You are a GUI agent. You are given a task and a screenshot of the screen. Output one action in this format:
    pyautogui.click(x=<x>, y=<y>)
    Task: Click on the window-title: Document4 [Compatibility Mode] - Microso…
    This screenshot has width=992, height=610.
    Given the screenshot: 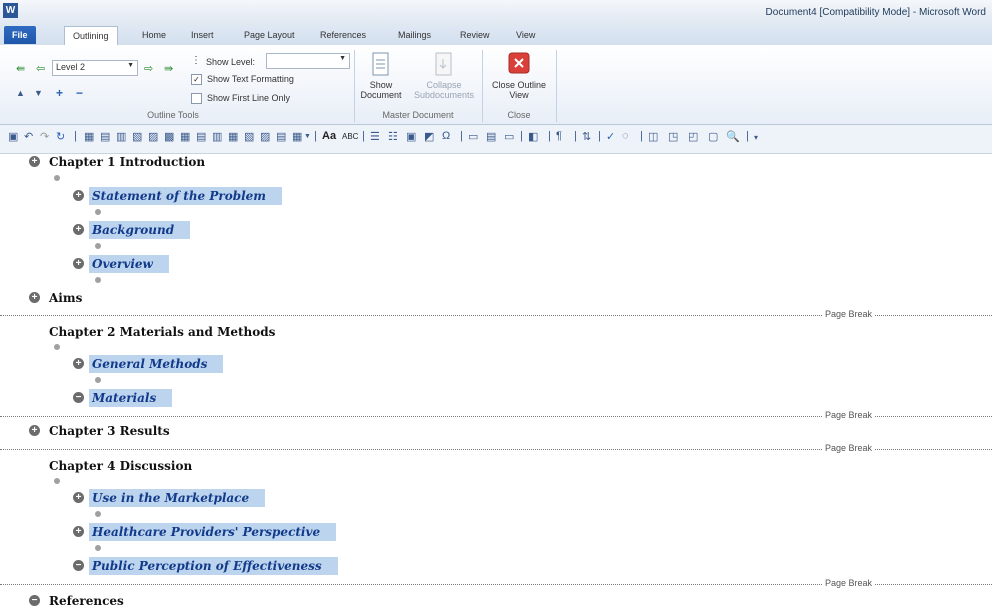 What is the action you would take?
    pyautogui.click(x=875, y=12)
    